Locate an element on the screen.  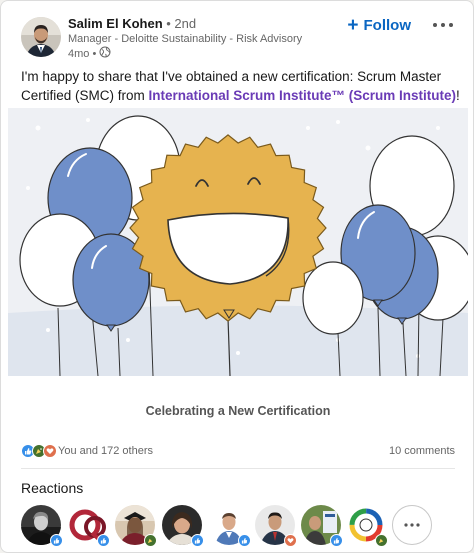
reactions-count: You and 172 others is located at coordinates (105, 451).